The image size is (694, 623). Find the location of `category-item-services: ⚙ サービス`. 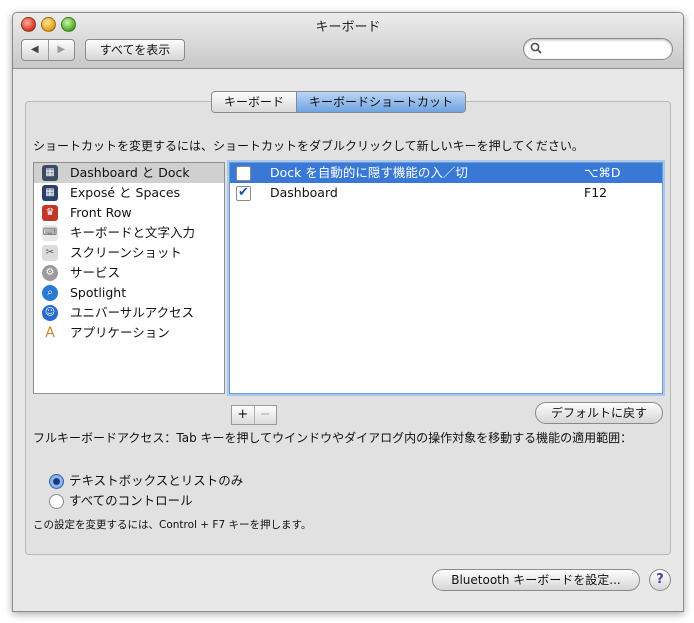

category-item-services: ⚙ サービス is located at coordinates (129, 273).